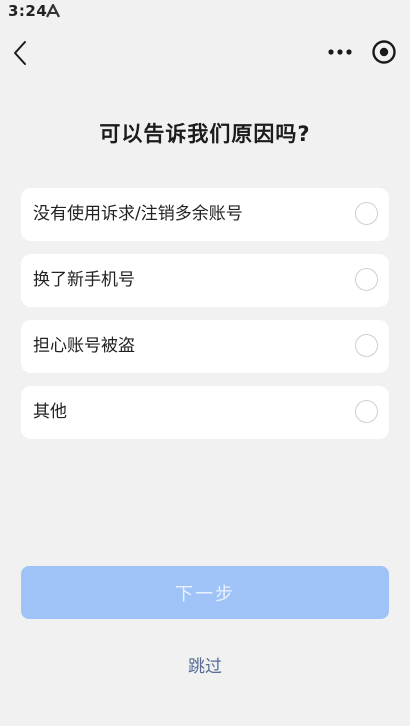 The height and width of the screenshot is (726, 410). I want to click on option-label: 换了新手机号, so click(84, 280).